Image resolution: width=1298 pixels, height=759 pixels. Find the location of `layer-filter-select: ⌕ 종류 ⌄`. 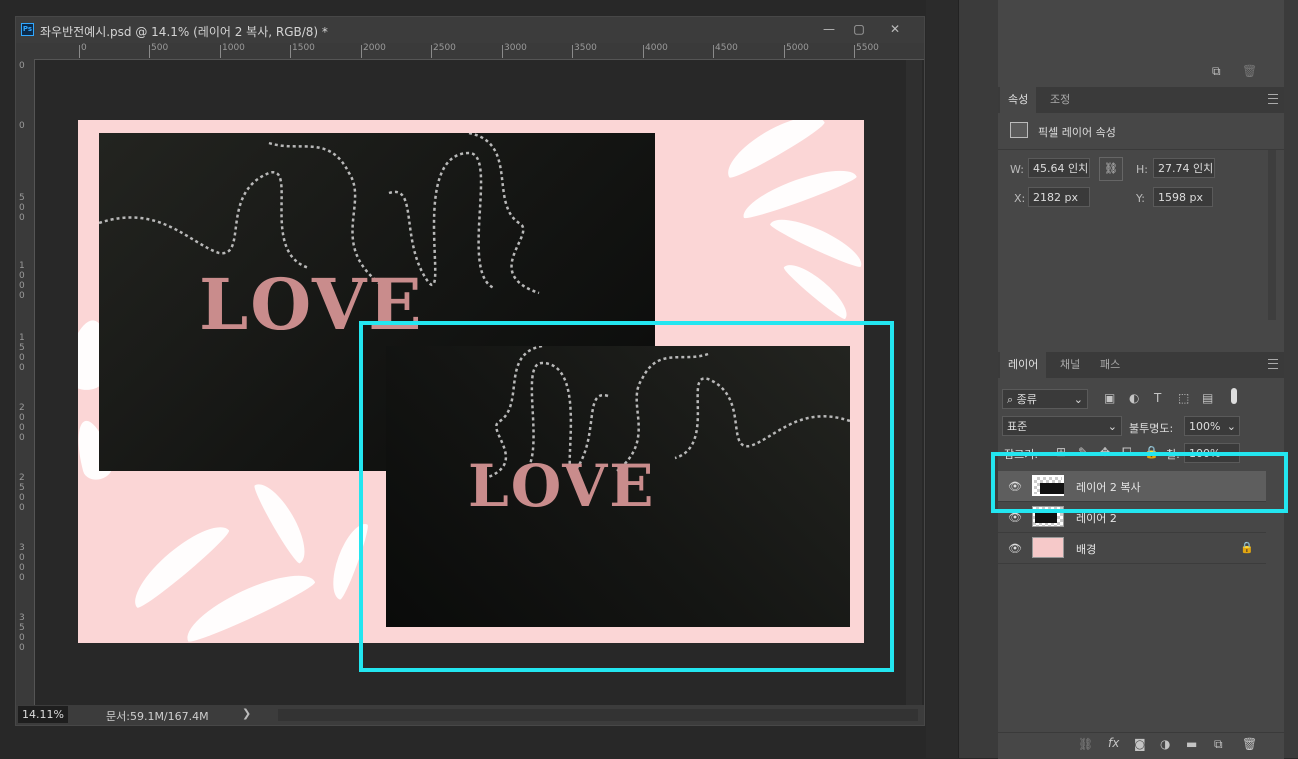

layer-filter-select: ⌕ 종류 ⌄ is located at coordinates (1045, 399).